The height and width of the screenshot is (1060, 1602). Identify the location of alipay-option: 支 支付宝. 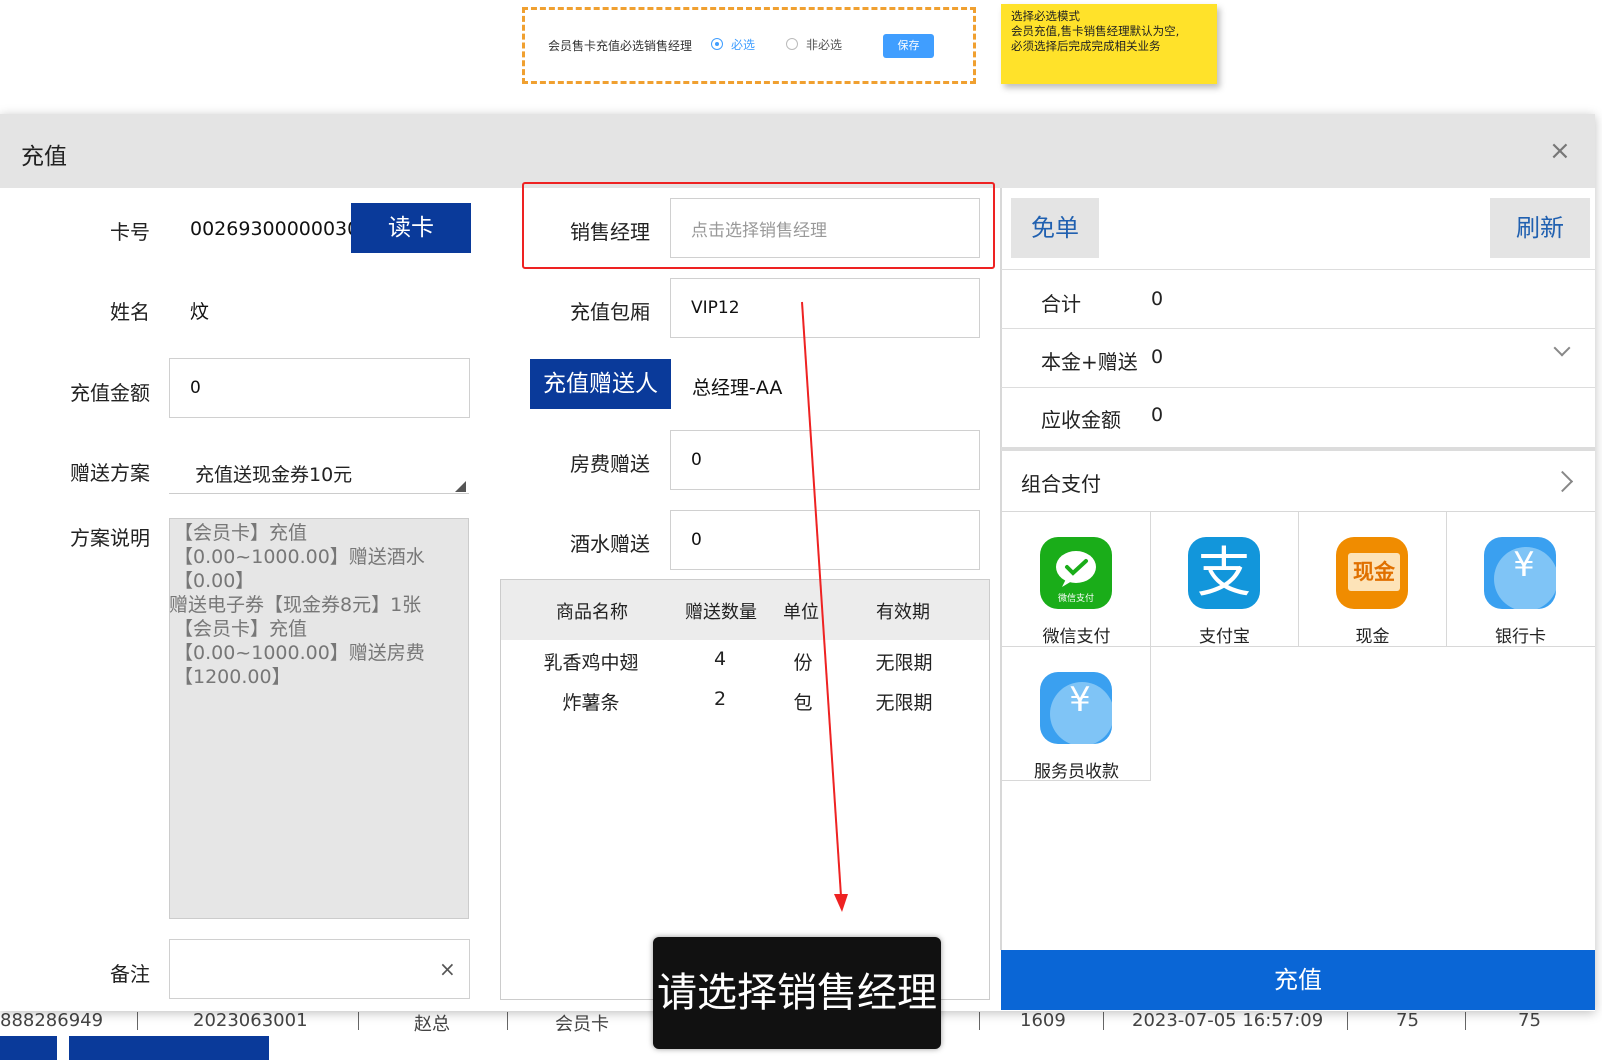
(1224, 579).